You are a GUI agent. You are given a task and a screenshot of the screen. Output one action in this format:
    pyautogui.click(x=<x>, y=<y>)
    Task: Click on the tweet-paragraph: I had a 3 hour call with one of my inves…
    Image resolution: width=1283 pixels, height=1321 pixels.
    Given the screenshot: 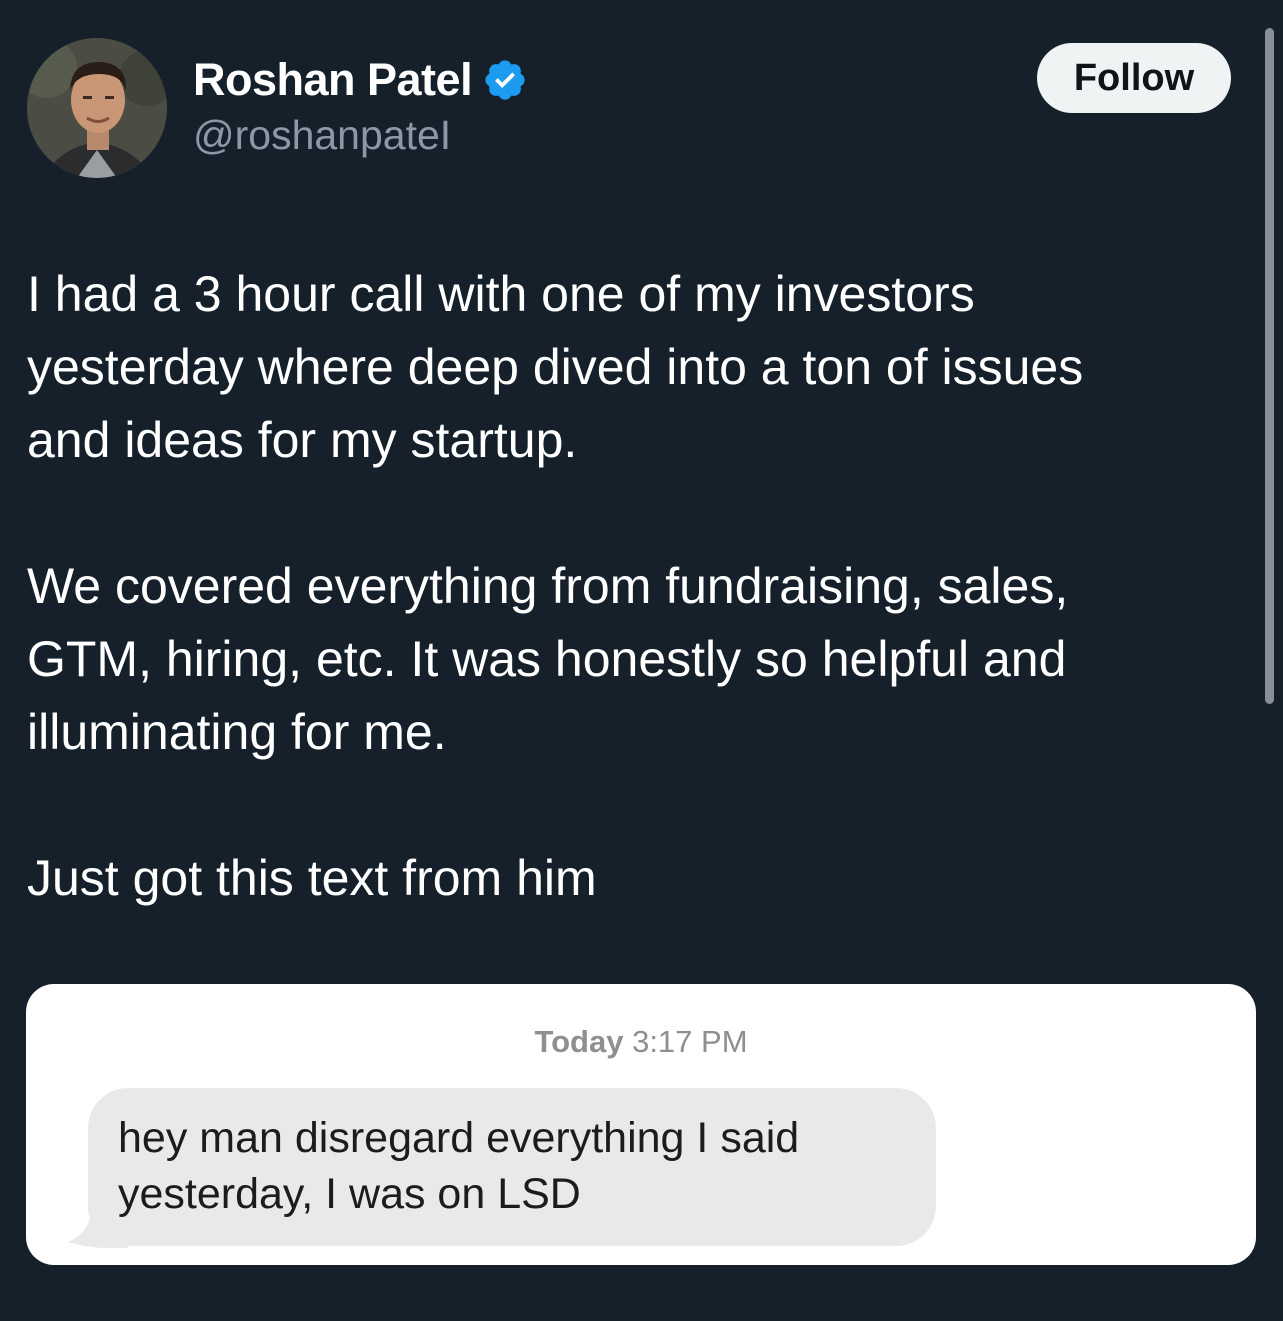 What is the action you would take?
    pyautogui.click(x=555, y=367)
    